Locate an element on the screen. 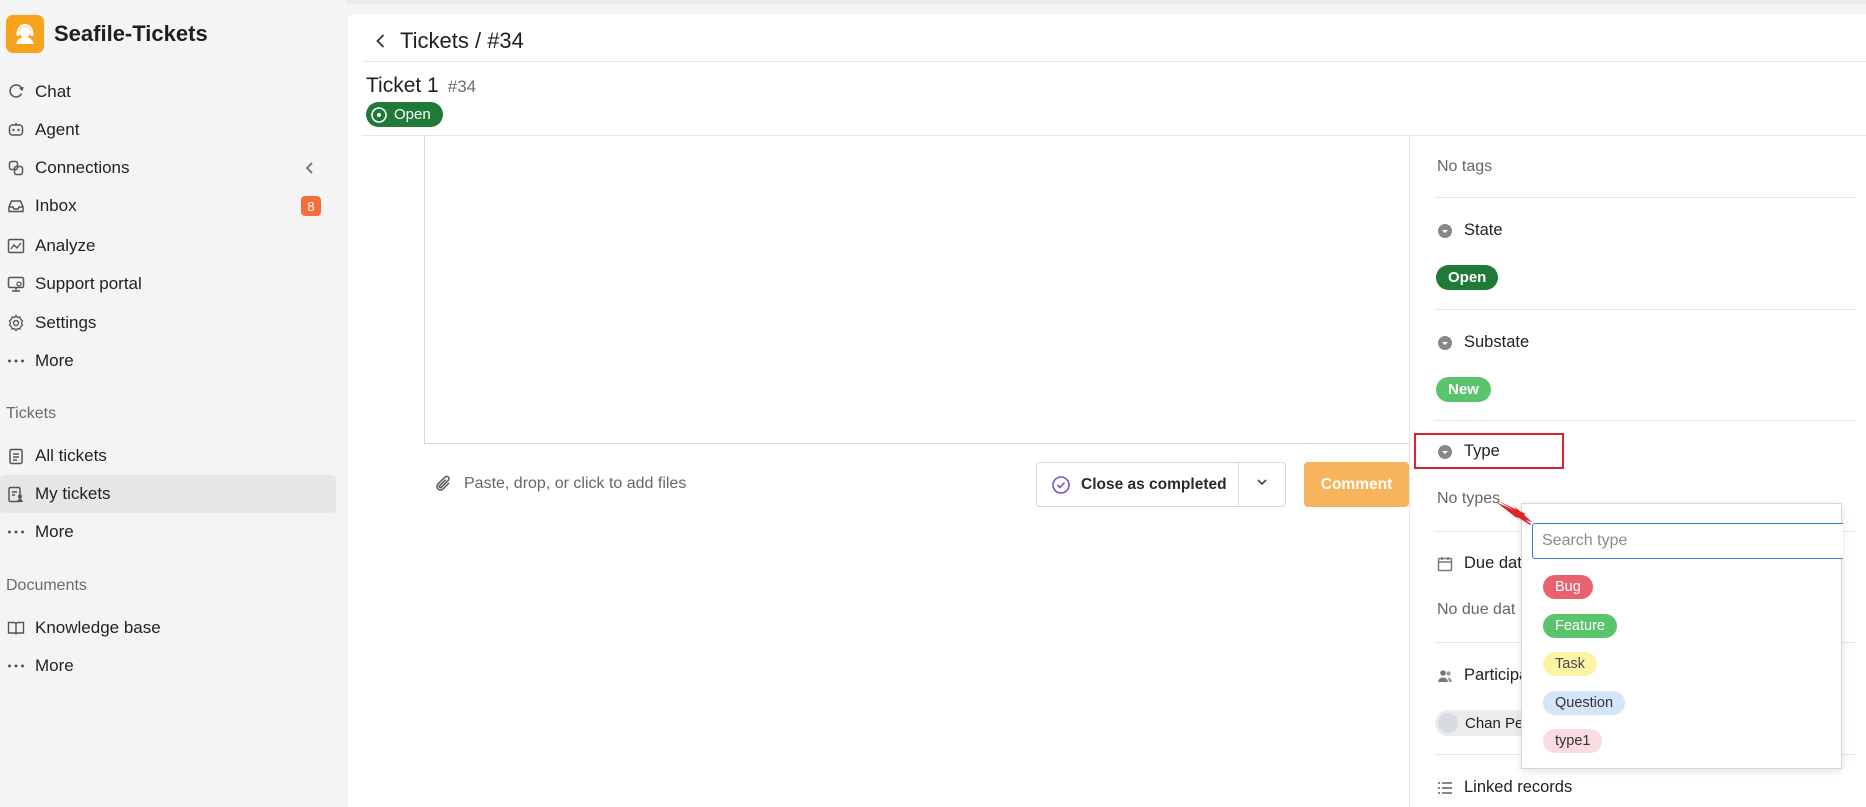 Image resolution: width=1866 pixels, height=807 pixels. sidebar-item-documents-more: More is located at coordinates (168, 666).